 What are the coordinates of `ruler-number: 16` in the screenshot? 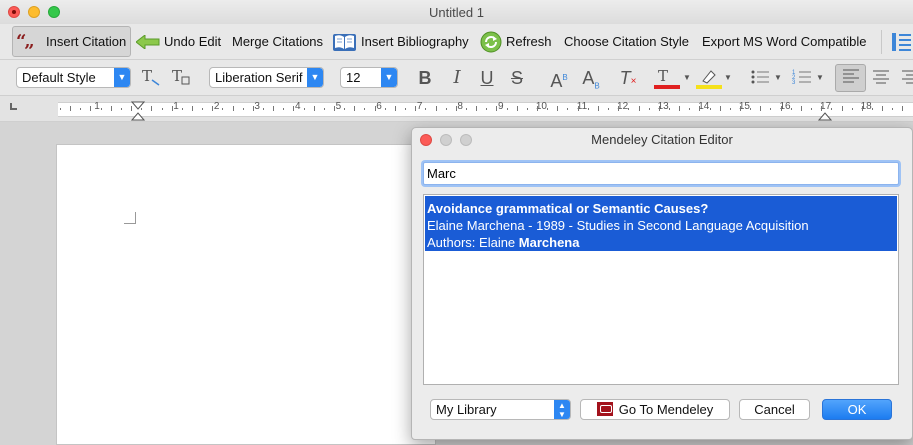 It's located at (785, 106).